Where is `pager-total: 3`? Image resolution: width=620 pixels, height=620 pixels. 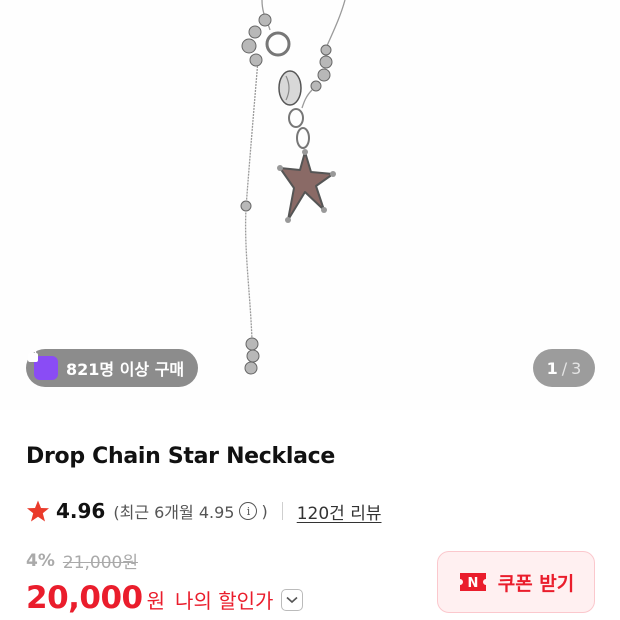
pager-total: 3 is located at coordinates (576, 368).